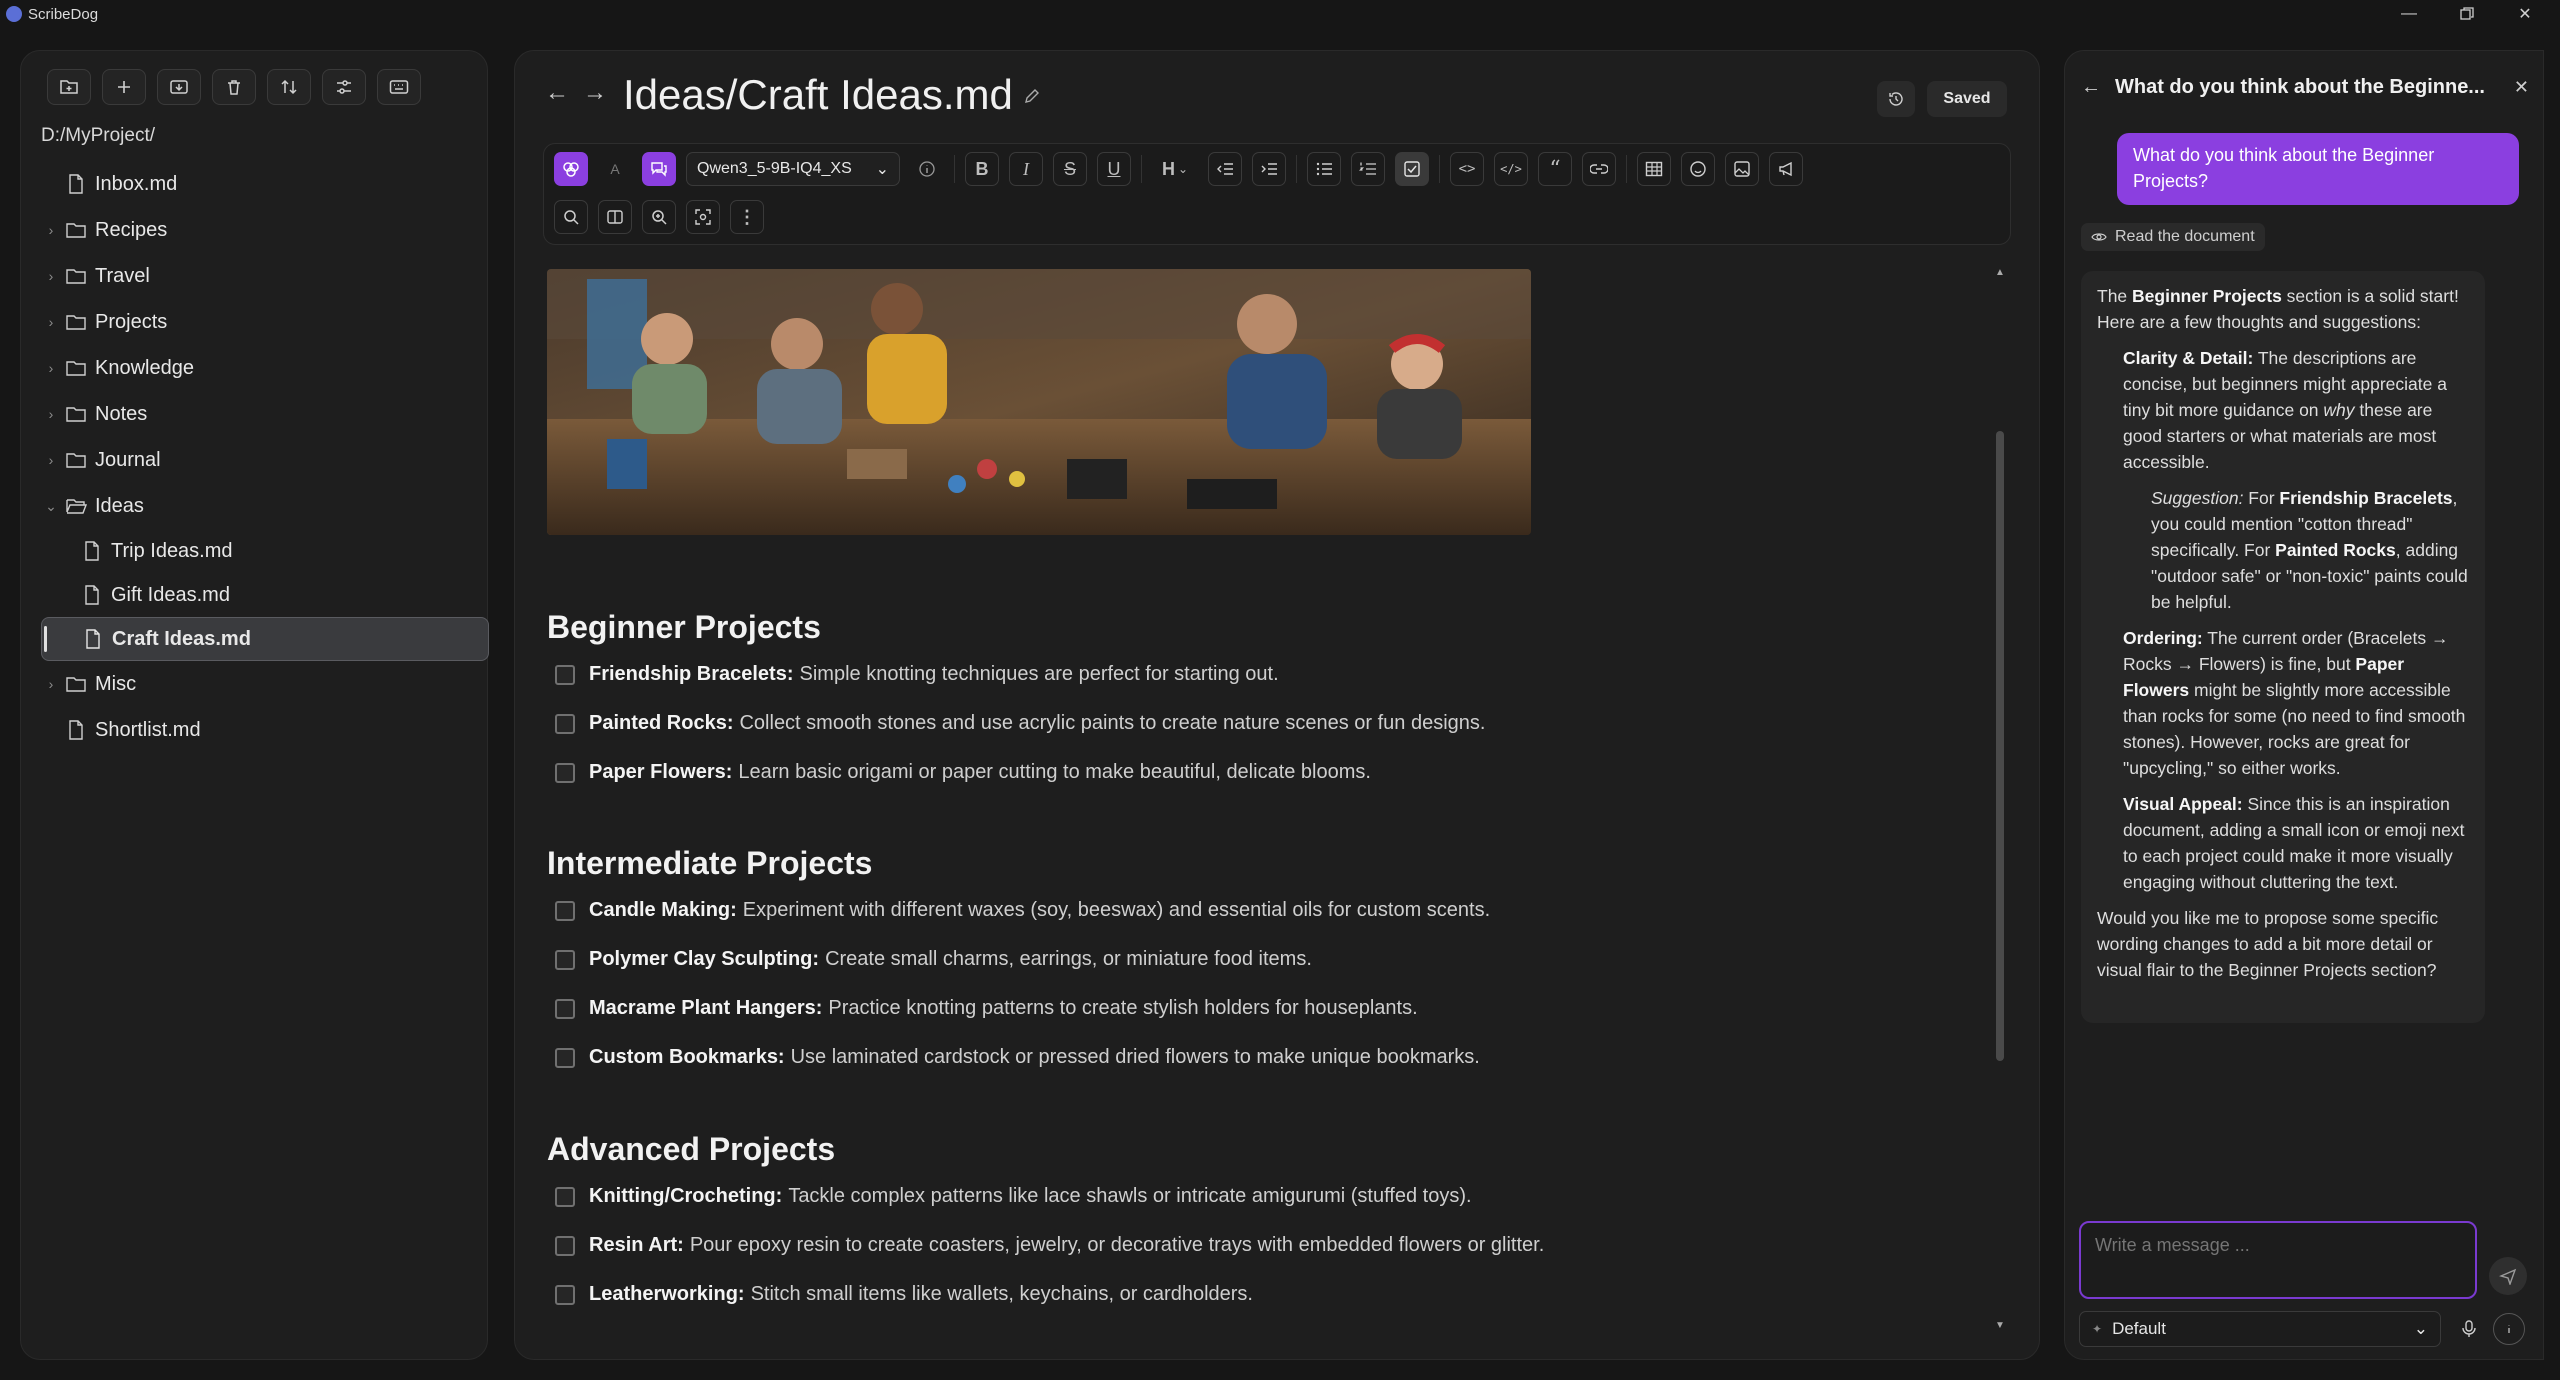 The image size is (2560, 1380). Describe the element at coordinates (289, 87) in the screenshot. I see `sort-button` at that location.